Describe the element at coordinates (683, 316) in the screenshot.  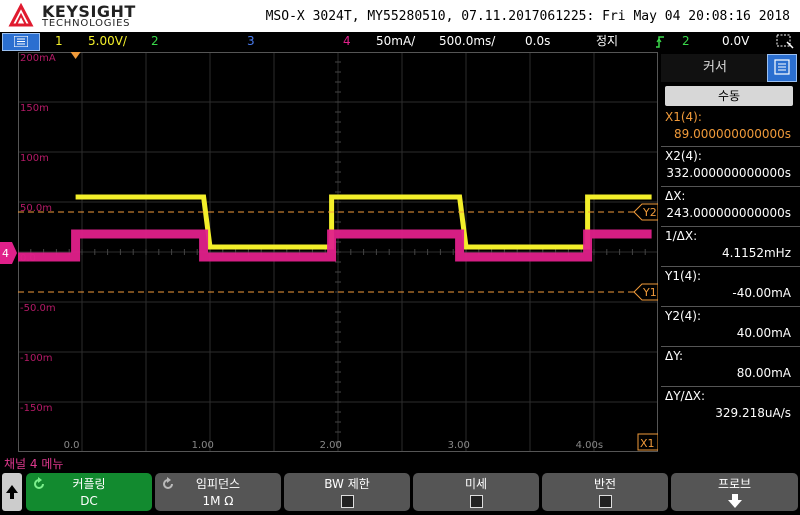
I see `y2-label: Y2(4):` at that location.